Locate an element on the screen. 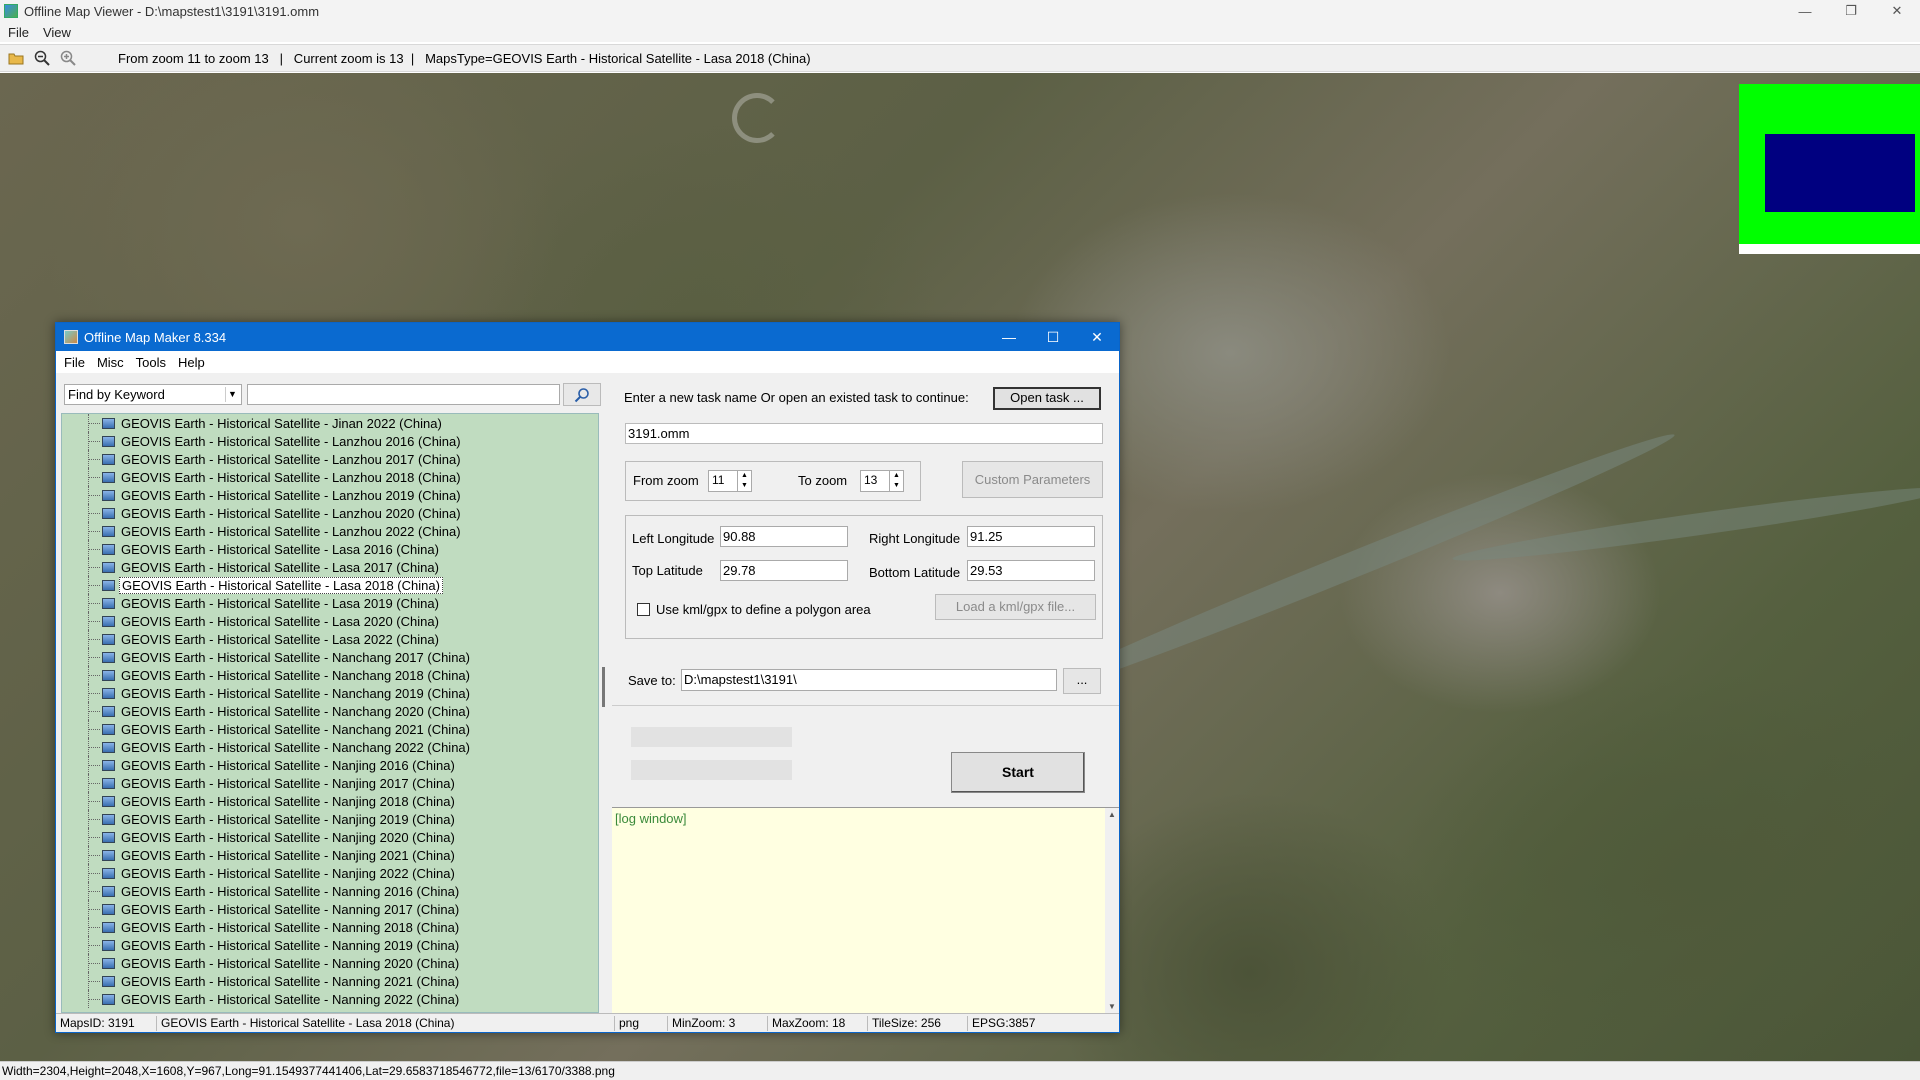 The height and width of the screenshot is (1080, 1920). maximize-icon: ☐ is located at coordinates (1053, 337).